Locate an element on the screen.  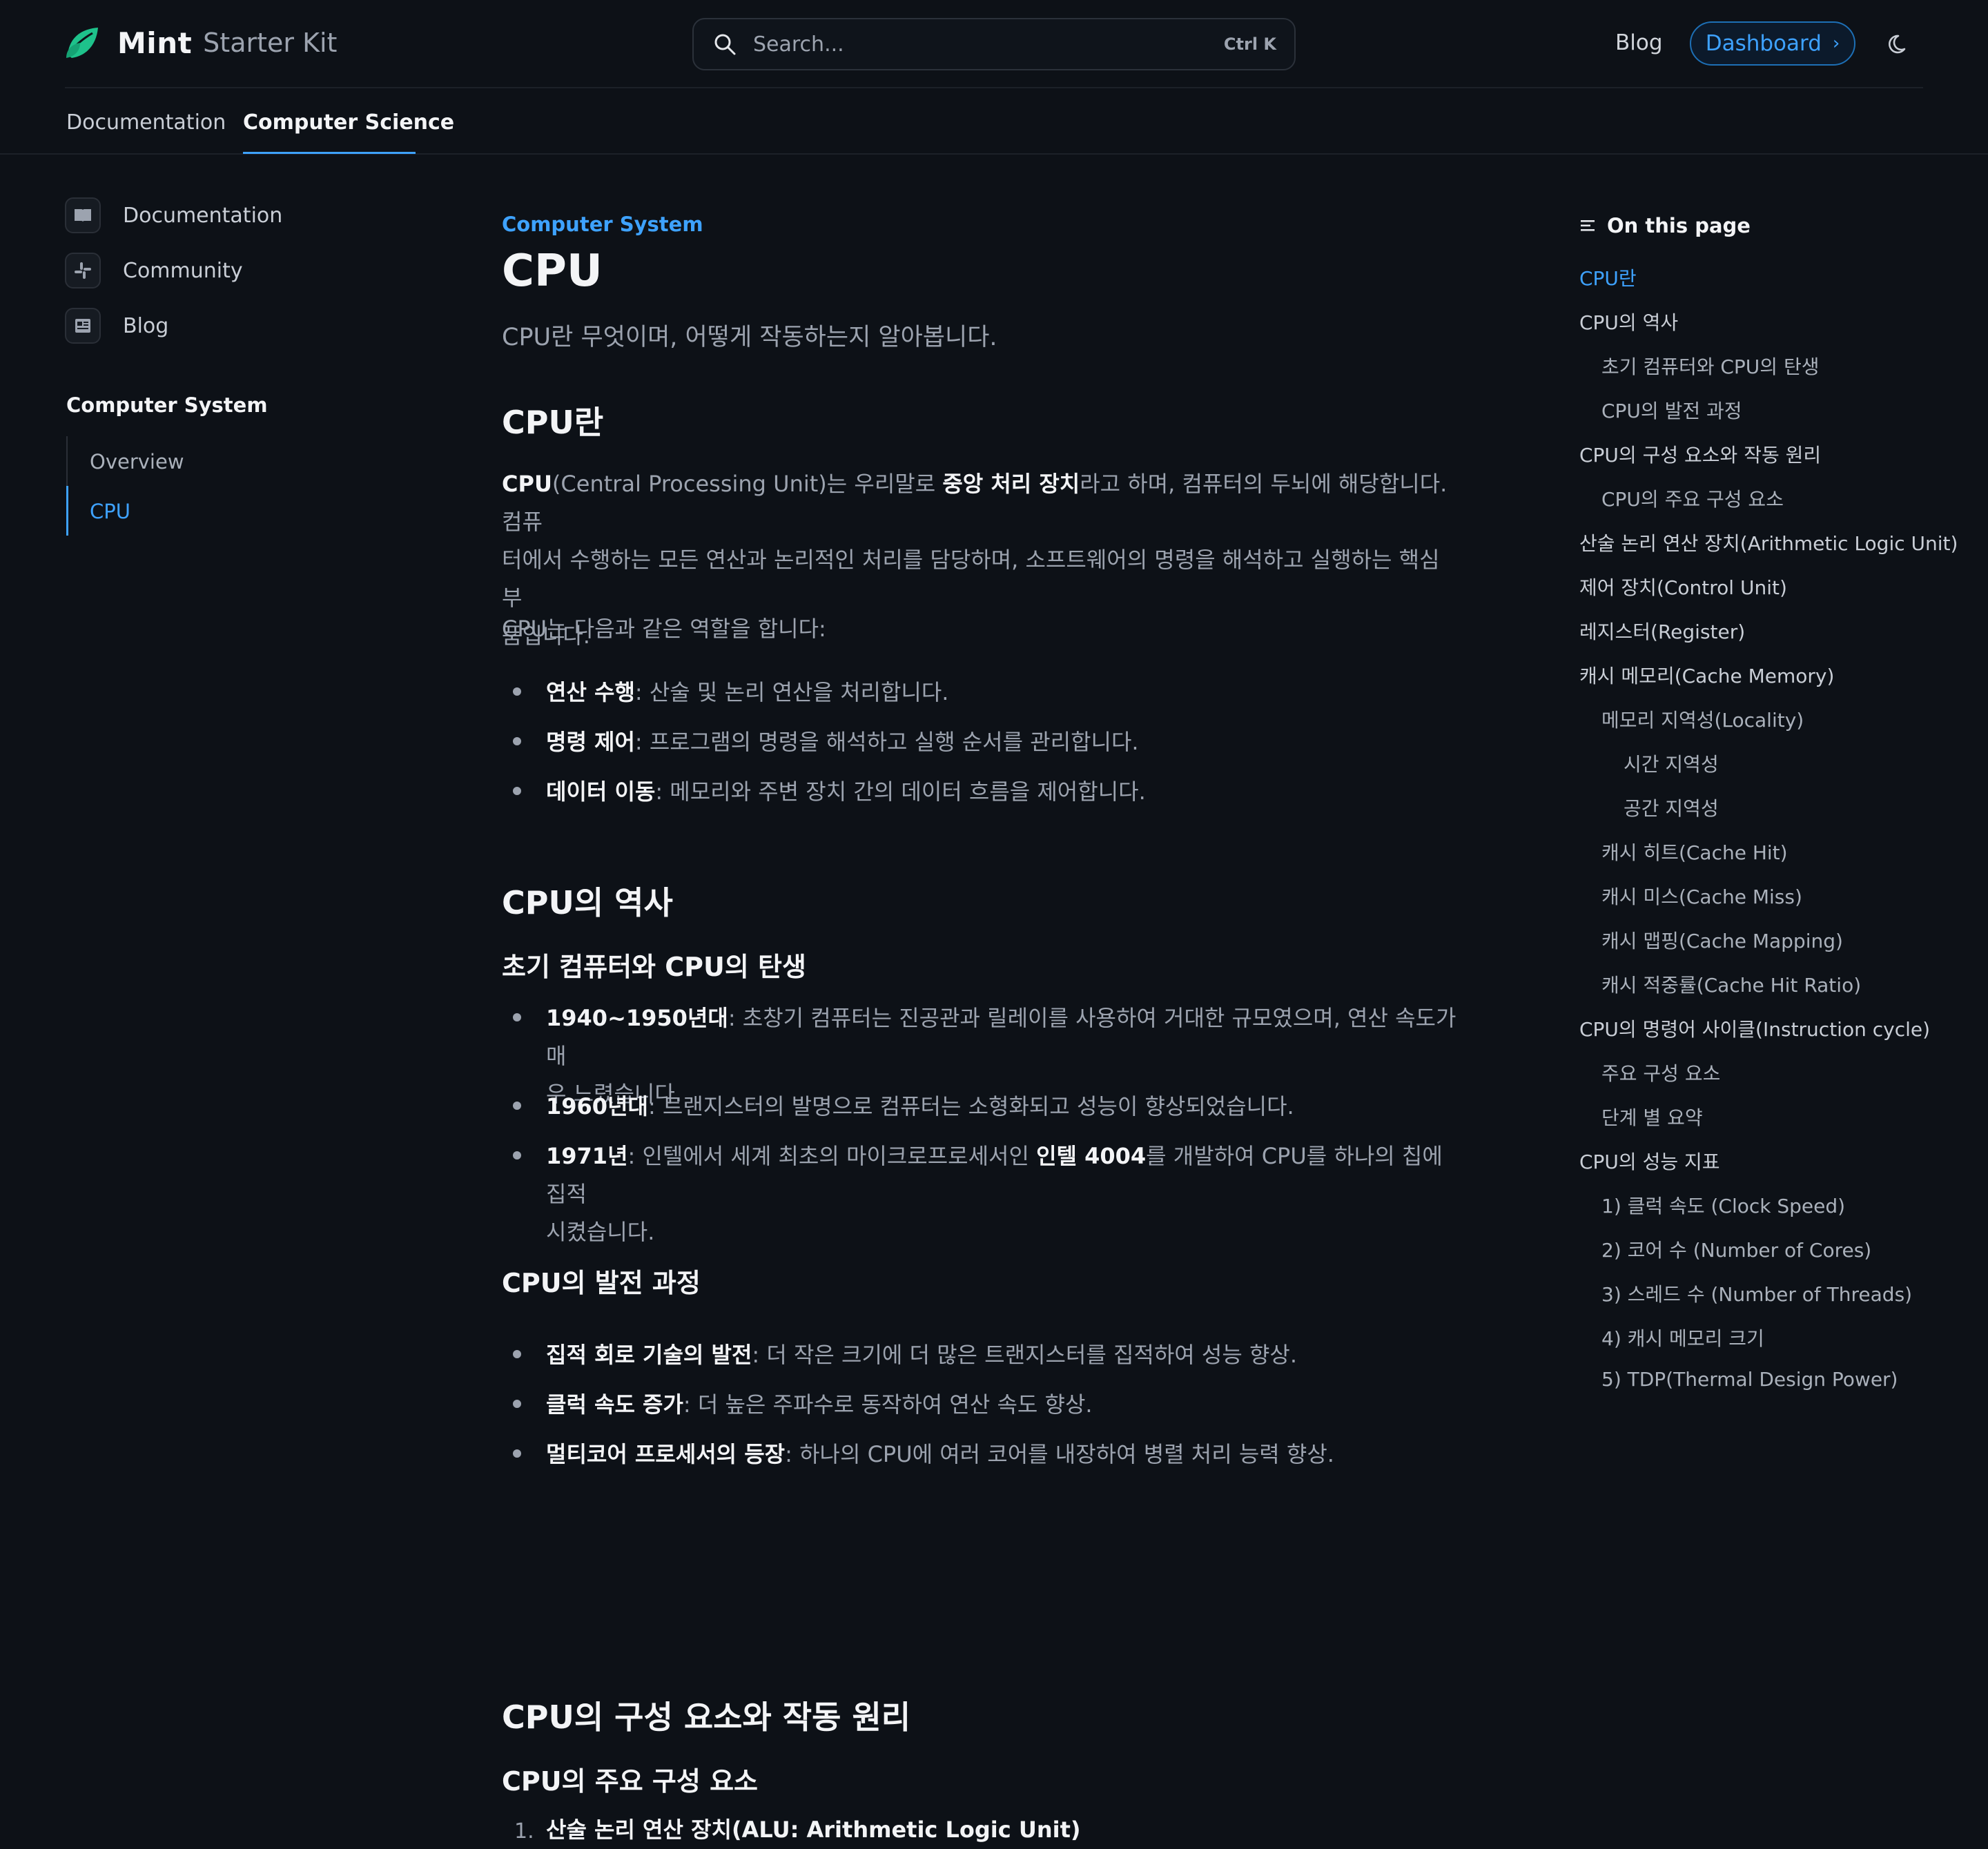
toc-item: 캐시 적중률(Cache Hit Ratio) is located at coordinates (1731, 984).